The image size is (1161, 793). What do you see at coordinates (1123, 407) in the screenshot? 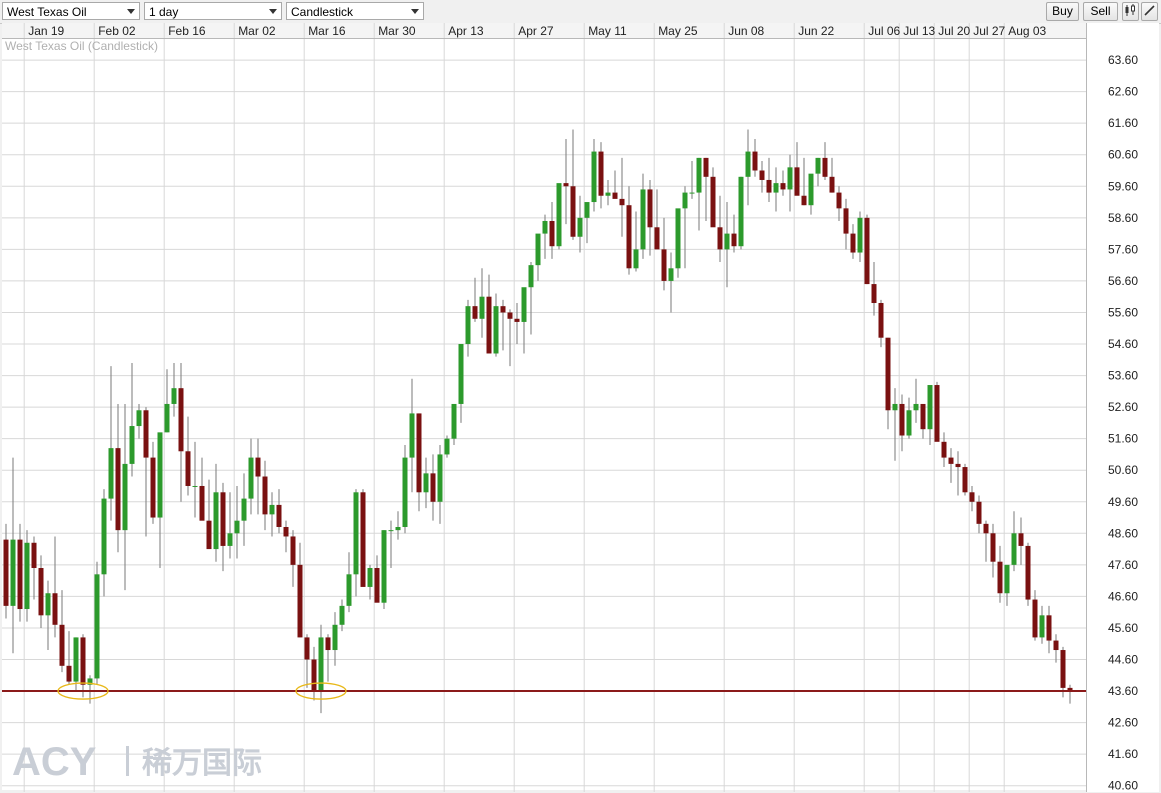
I see `price-tick-label: 52.60` at bounding box center [1123, 407].